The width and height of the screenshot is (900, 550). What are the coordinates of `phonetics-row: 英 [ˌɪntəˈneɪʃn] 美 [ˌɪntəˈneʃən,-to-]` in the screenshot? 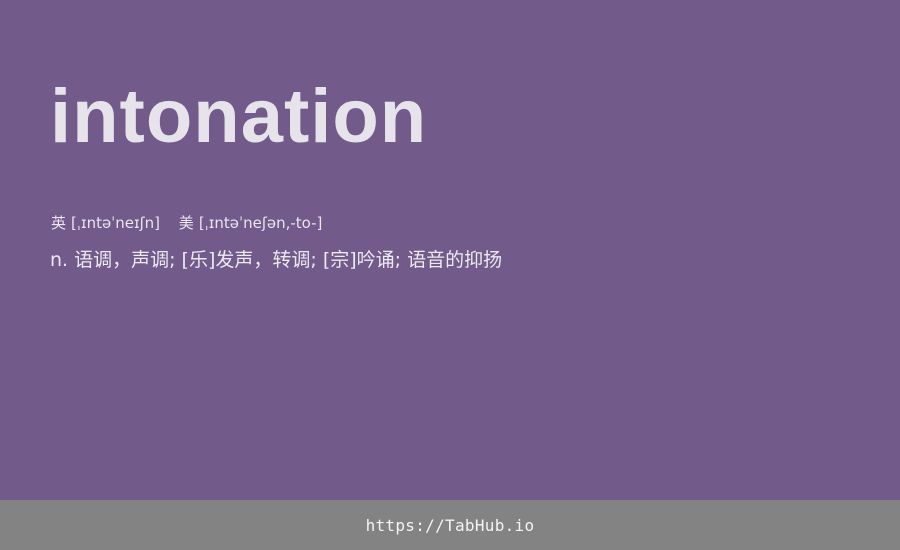 It's located at (186, 223).